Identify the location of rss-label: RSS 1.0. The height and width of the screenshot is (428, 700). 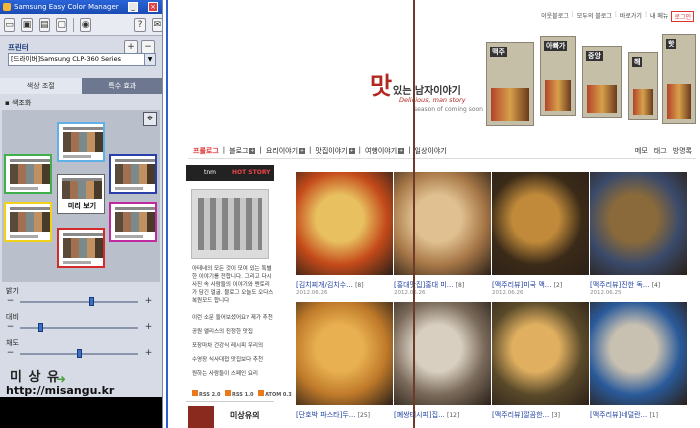
(243, 395).